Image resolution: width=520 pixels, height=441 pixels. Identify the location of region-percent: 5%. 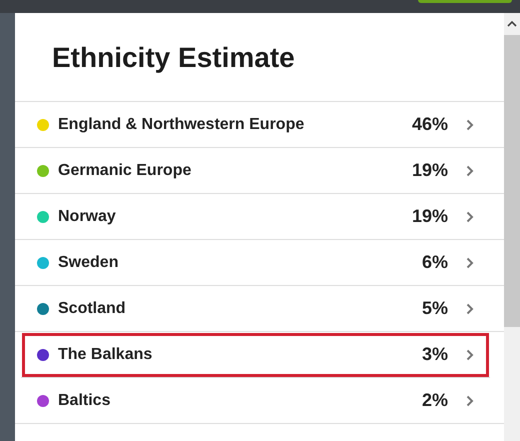
(435, 308).